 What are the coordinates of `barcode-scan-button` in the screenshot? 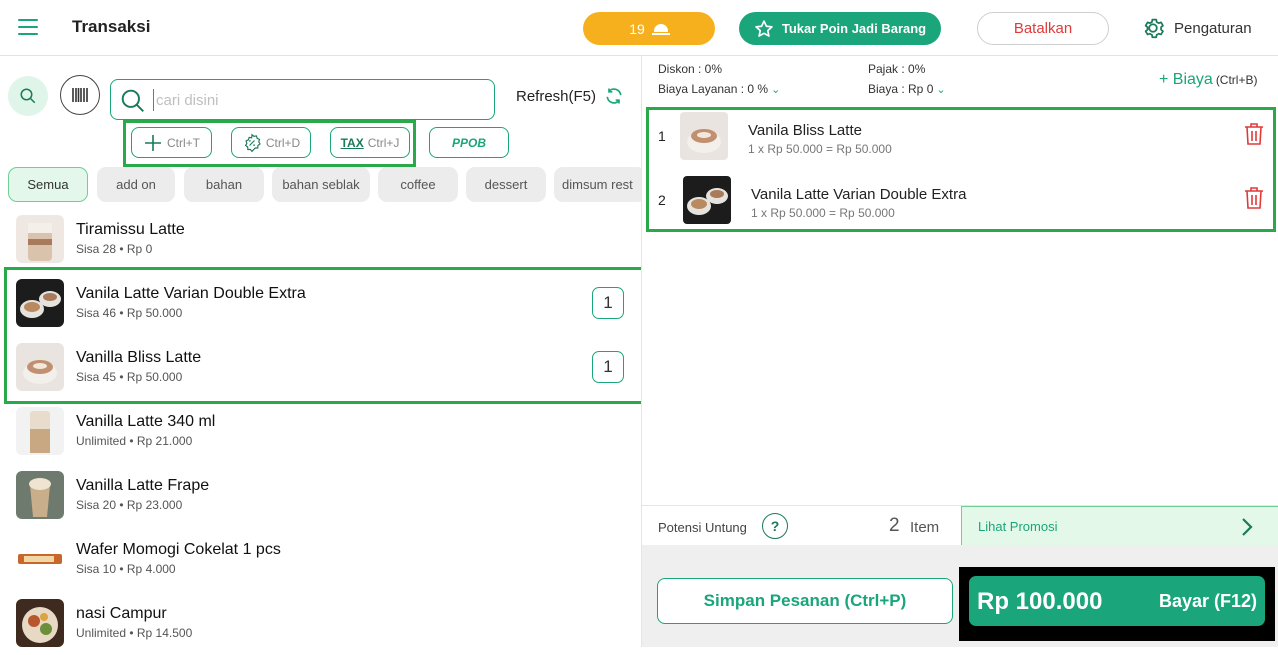 It's located at (80, 95).